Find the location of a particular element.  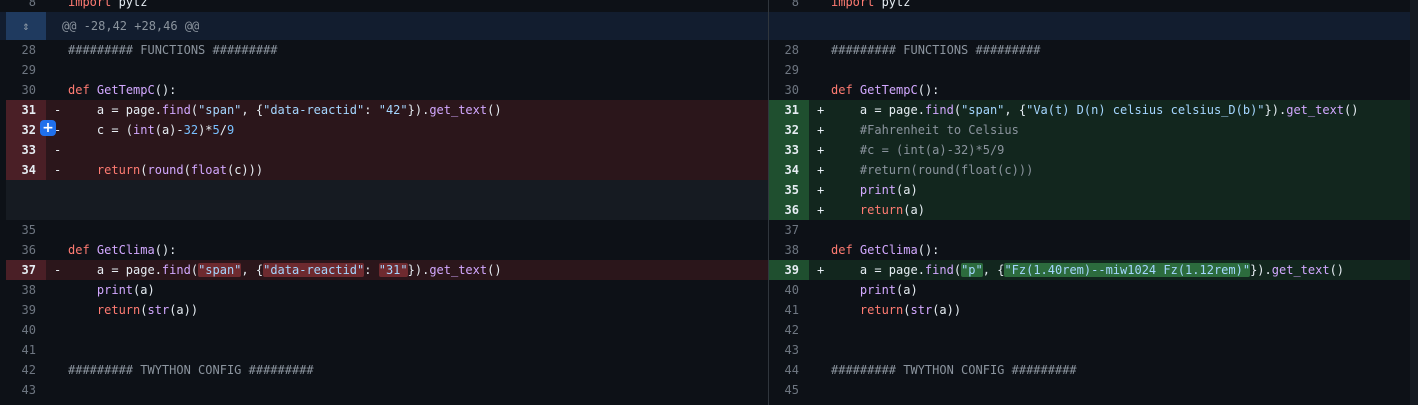

left-line: 30 def GetTempC(): is located at coordinates (387, 90).